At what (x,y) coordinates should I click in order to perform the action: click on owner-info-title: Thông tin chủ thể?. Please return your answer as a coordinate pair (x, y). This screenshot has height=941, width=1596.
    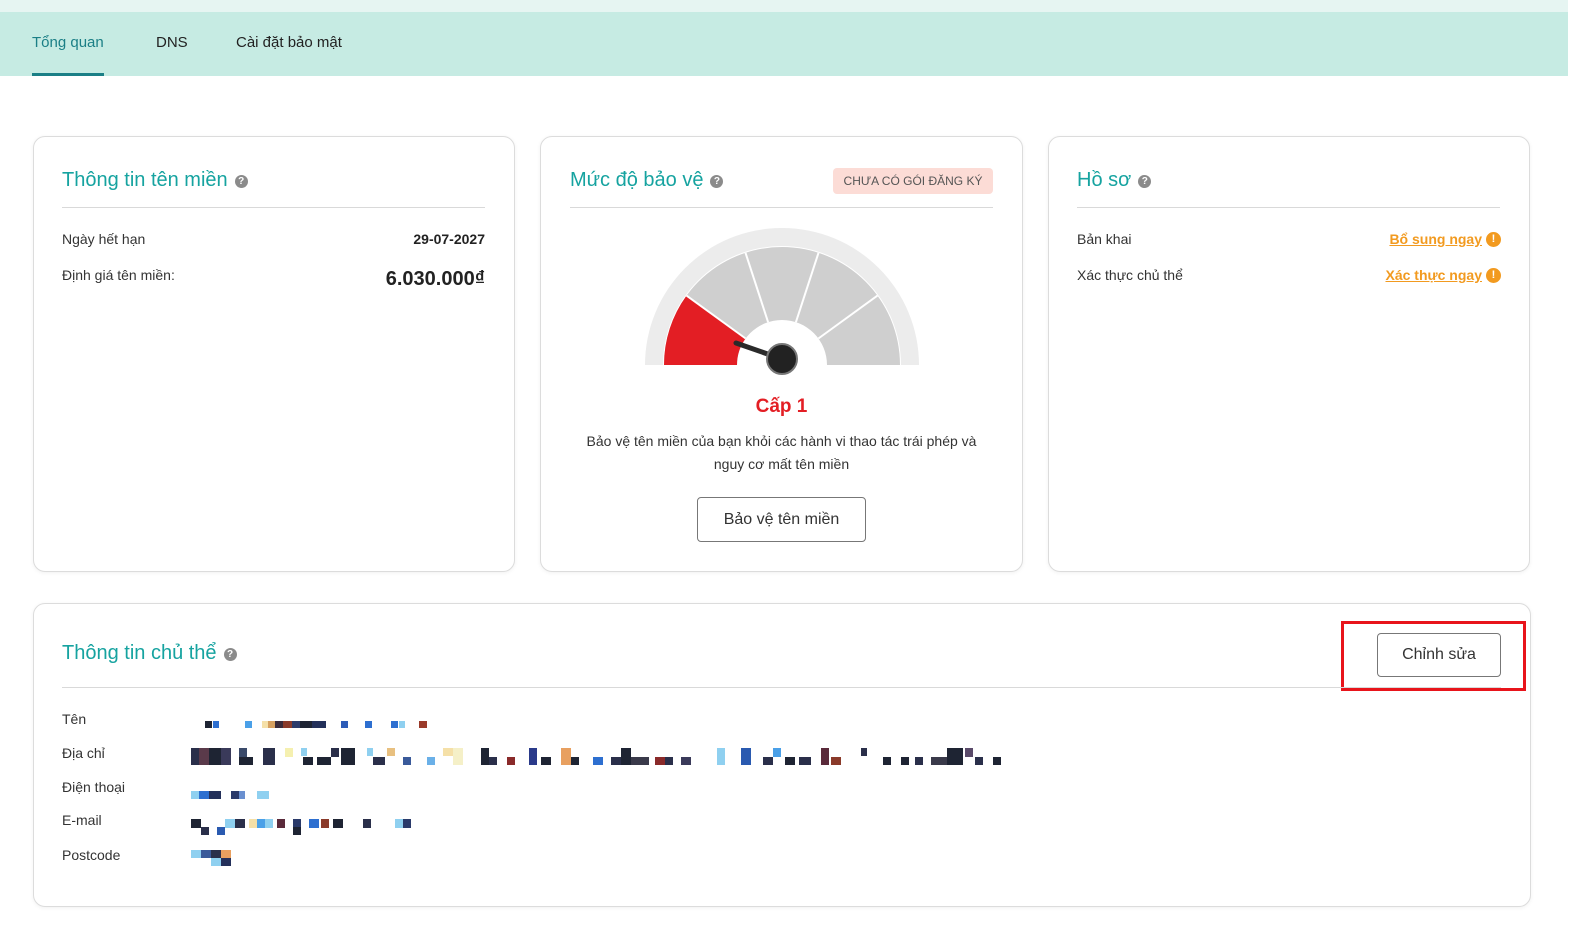
    Looking at the image, I should click on (149, 653).